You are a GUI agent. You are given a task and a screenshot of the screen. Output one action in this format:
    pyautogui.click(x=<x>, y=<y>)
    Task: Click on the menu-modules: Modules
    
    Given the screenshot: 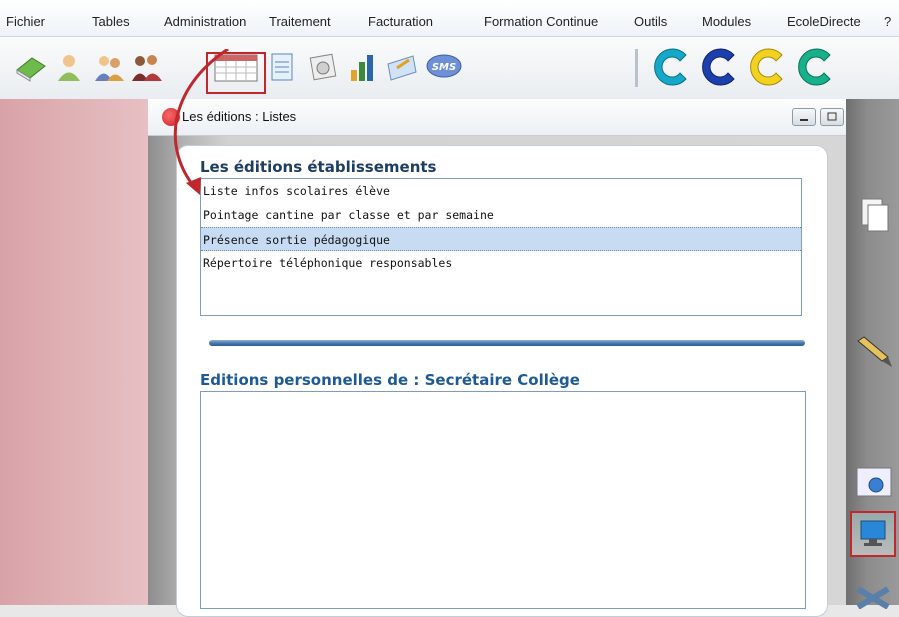 What is the action you would take?
    pyautogui.click(x=726, y=21)
    